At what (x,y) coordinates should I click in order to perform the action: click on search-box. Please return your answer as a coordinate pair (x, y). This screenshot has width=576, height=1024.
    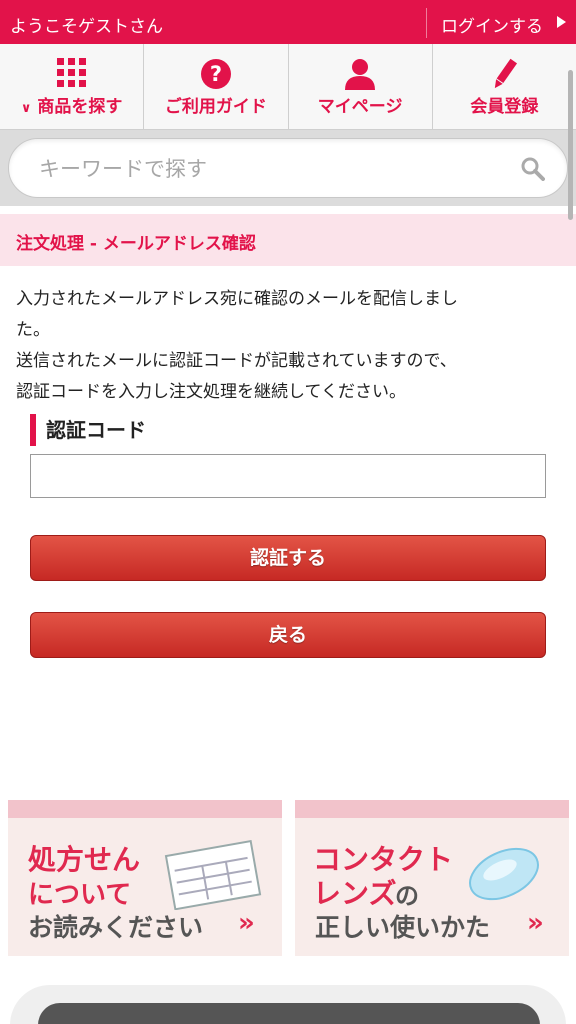
    Looking at the image, I should click on (288, 168).